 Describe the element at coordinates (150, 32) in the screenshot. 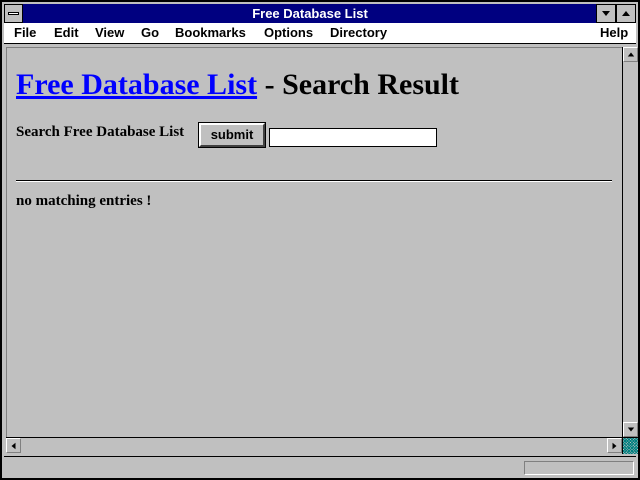

I see `menu-go: Go` at that location.